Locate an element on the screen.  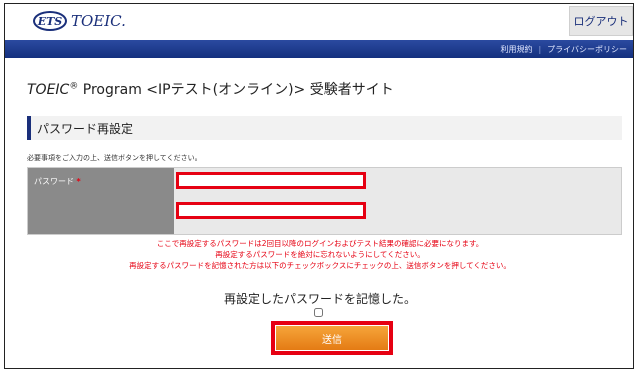
submit-button: 送信 is located at coordinates (332, 338).